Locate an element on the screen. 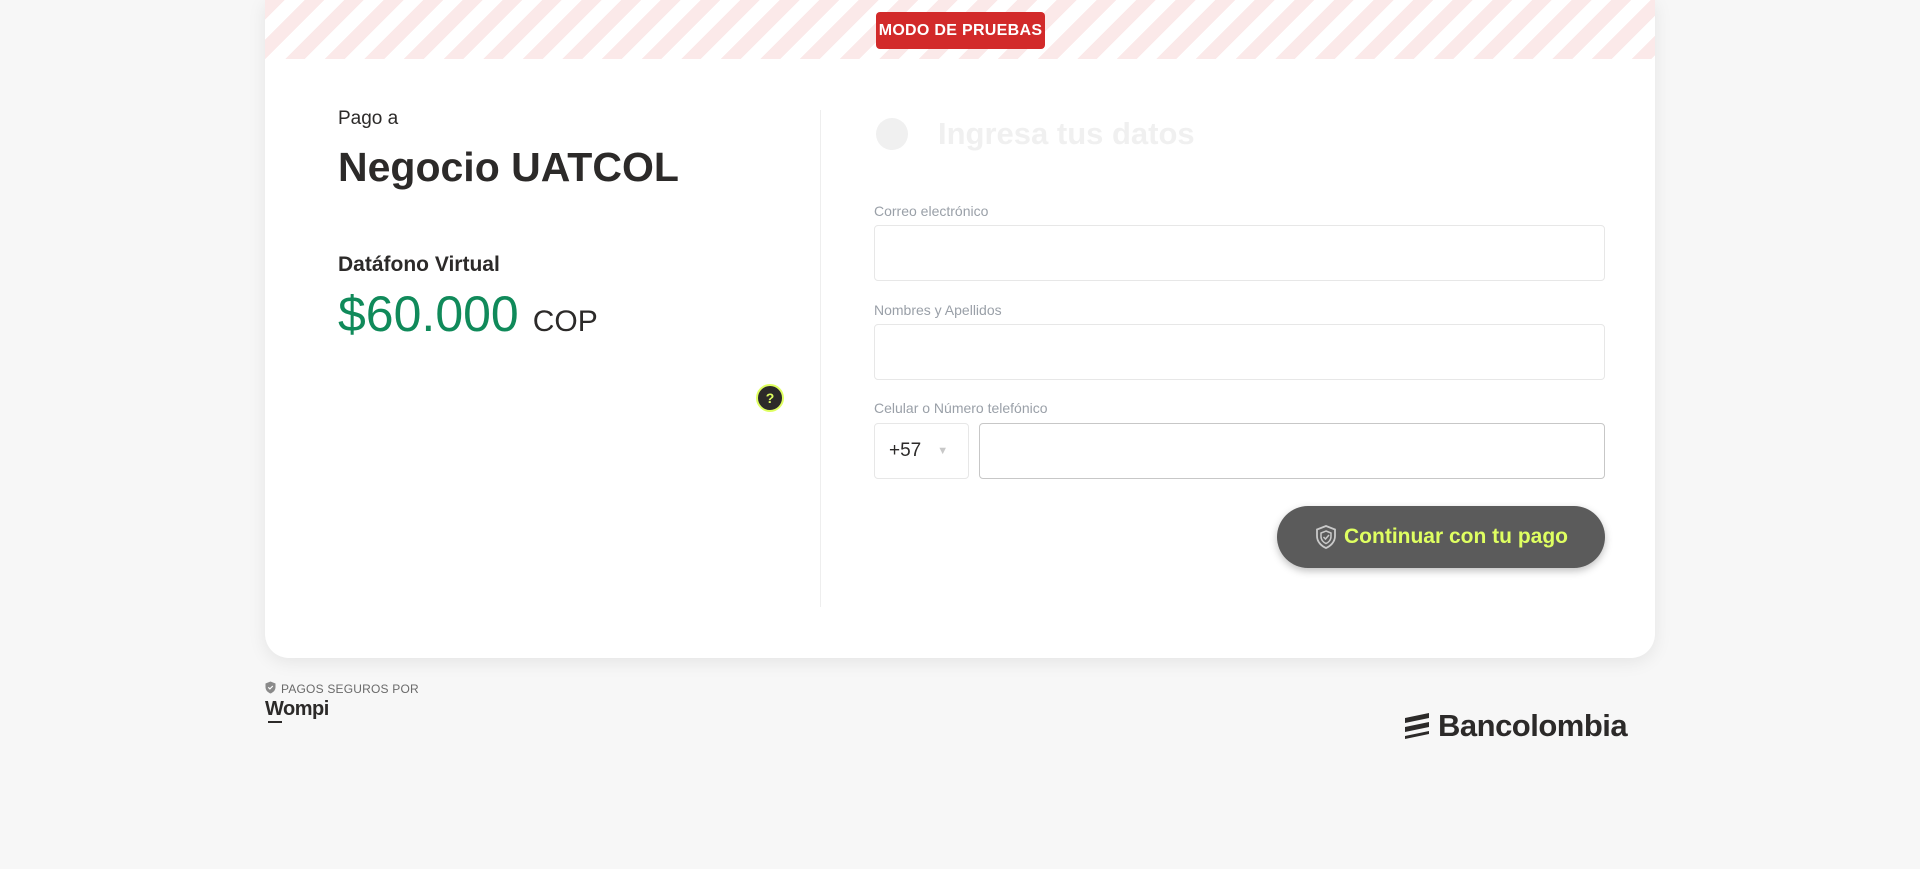 The width and height of the screenshot is (1920, 869). test-mode-badge: MODO DE PRUEBAS is located at coordinates (960, 30).